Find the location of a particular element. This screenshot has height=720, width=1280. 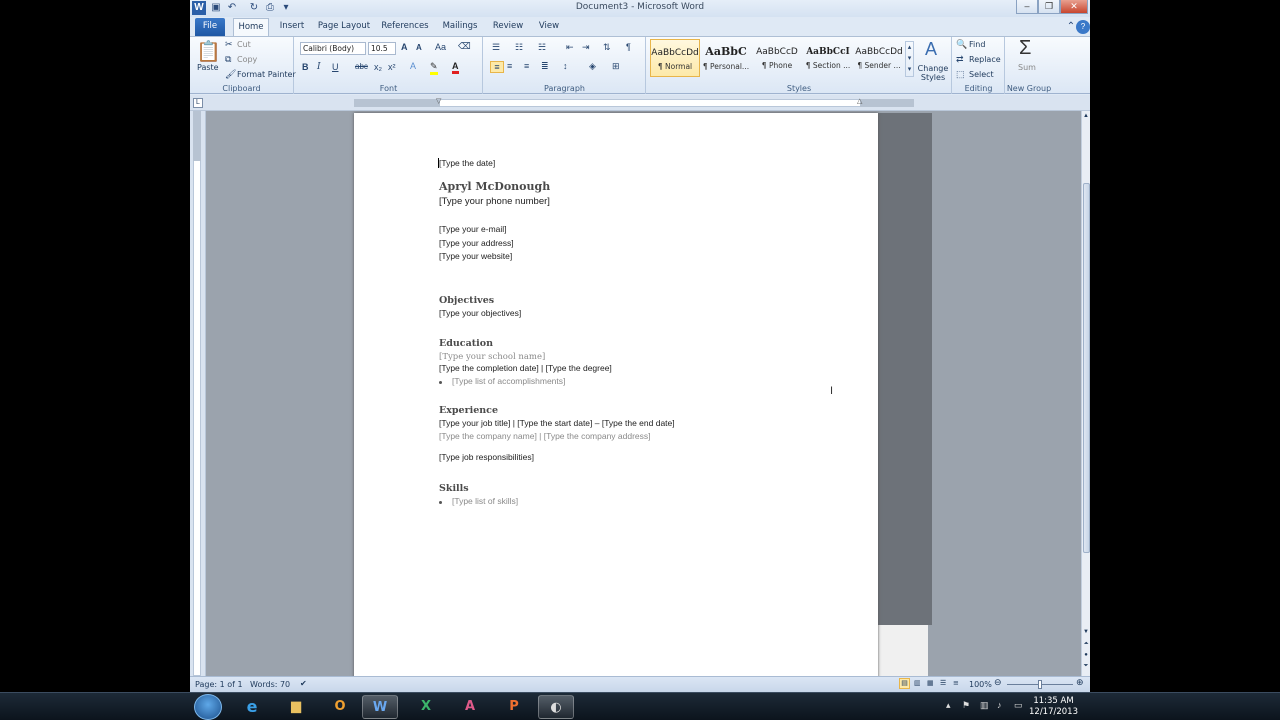

date-placeholder: [Type the date] is located at coordinates (467, 163).